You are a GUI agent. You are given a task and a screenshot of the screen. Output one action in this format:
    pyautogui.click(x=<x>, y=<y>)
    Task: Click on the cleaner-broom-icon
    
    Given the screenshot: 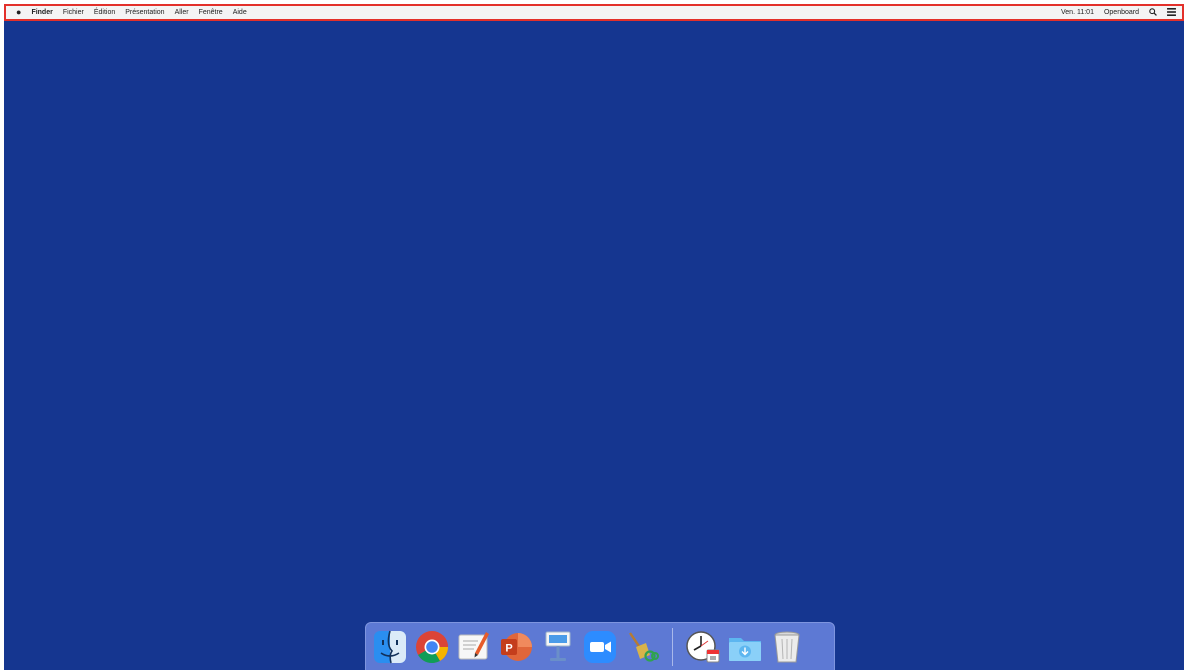 What is the action you would take?
    pyautogui.click(x=642, y=647)
    